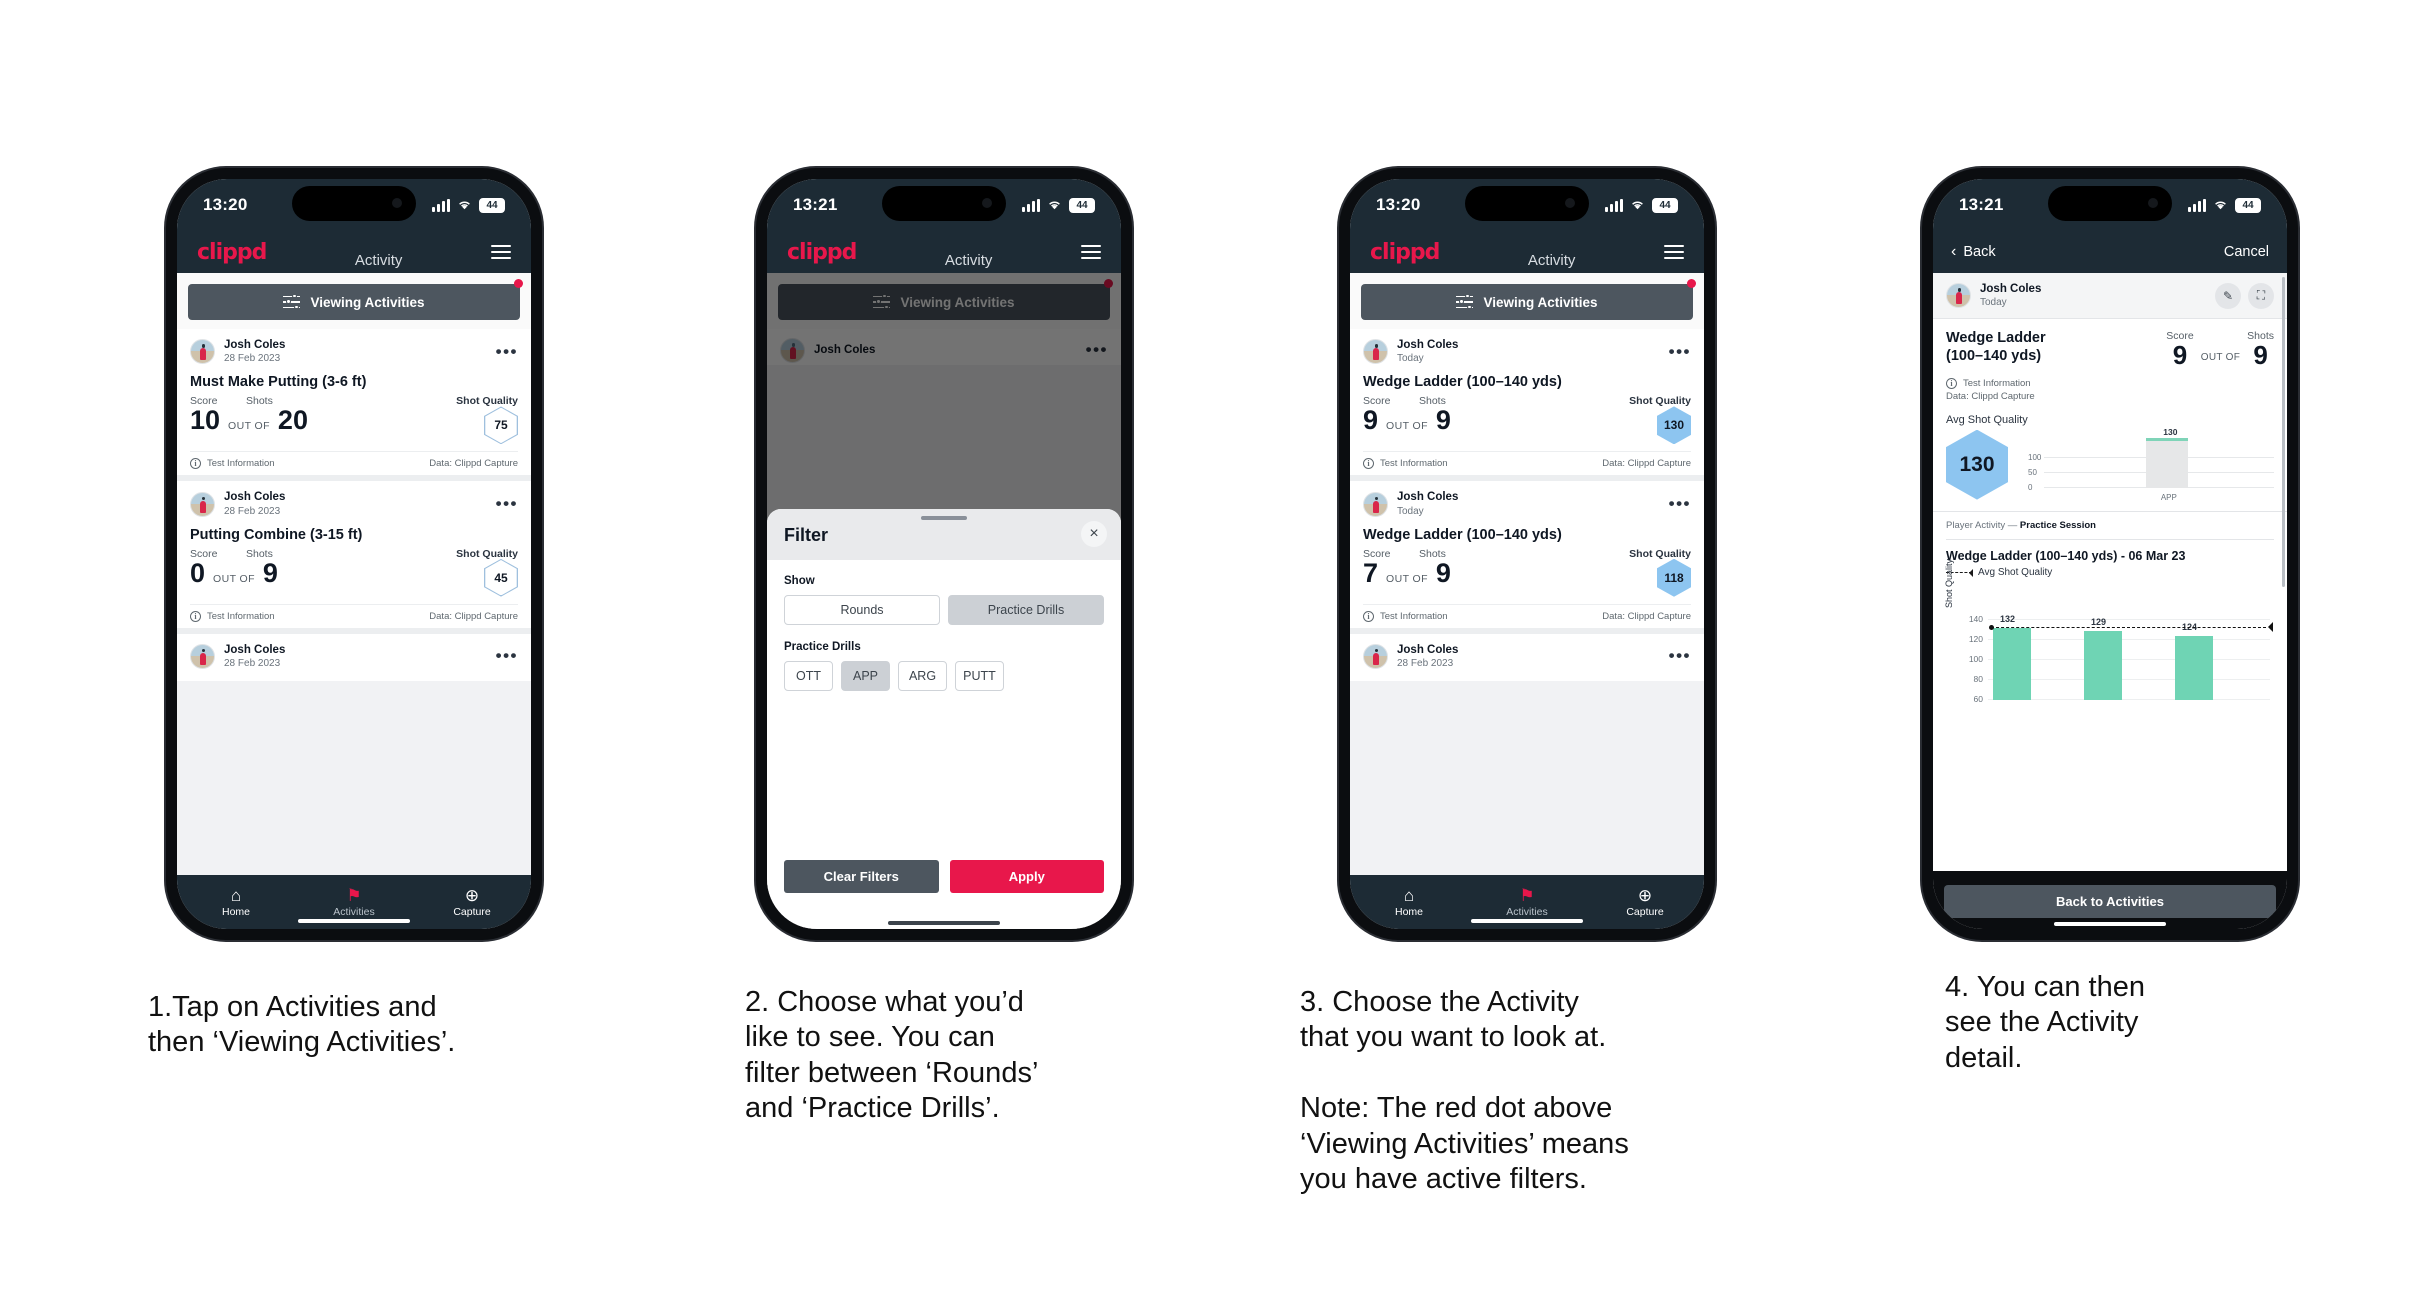 The image size is (2423, 1303). Describe the element at coordinates (1987, 419) in the screenshot. I see `avg-shot-quality-label: Avg Shot Quality` at that location.